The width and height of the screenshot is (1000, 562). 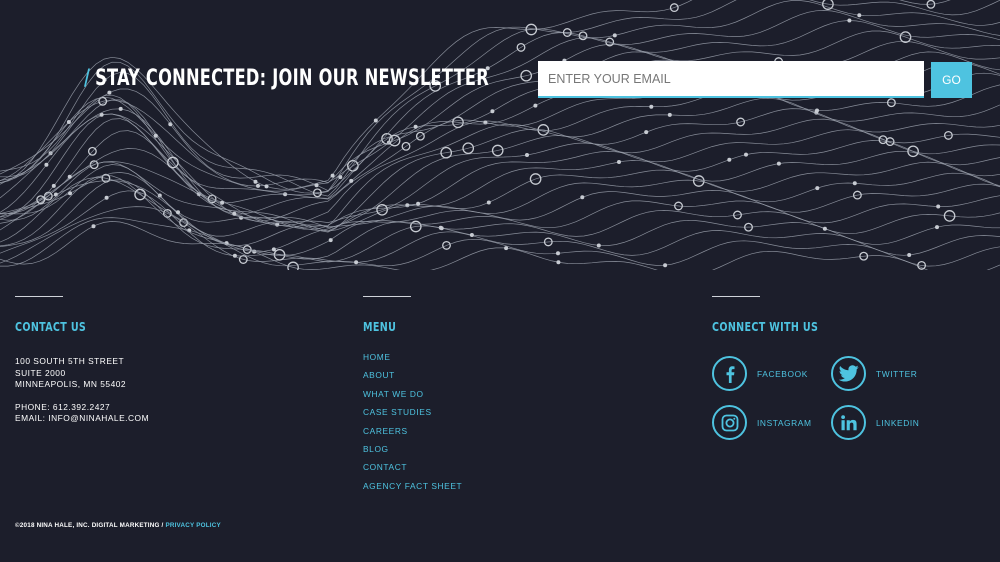 I want to click on instagram-label: INSTAGRAM, so click(x=784, y=422).